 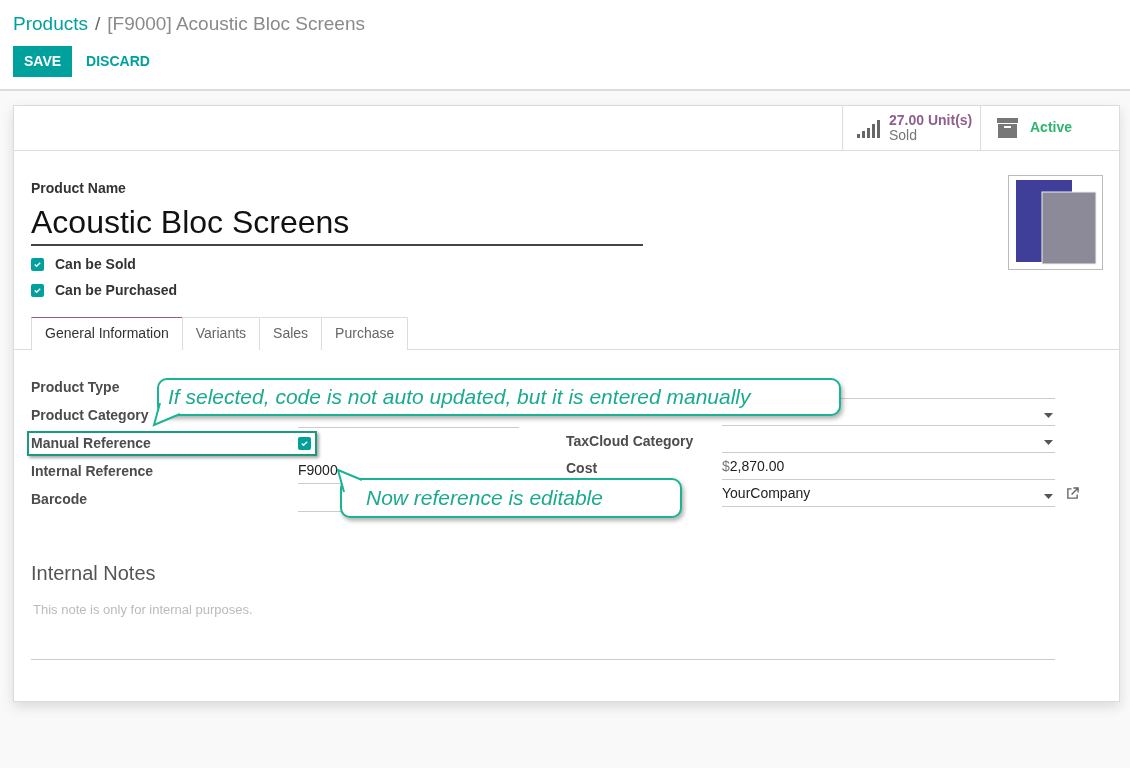 What do you see at coordinates (118, 61) in the screenshot?
I see `discard-button: DISCARD` at bounding box center [118, 61].